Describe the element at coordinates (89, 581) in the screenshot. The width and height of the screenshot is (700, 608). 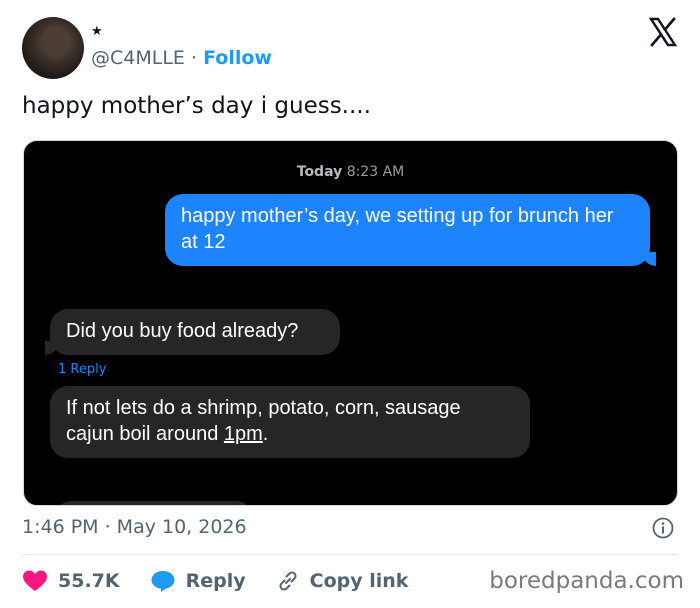
I see `like-count: 55.7K` at that location.